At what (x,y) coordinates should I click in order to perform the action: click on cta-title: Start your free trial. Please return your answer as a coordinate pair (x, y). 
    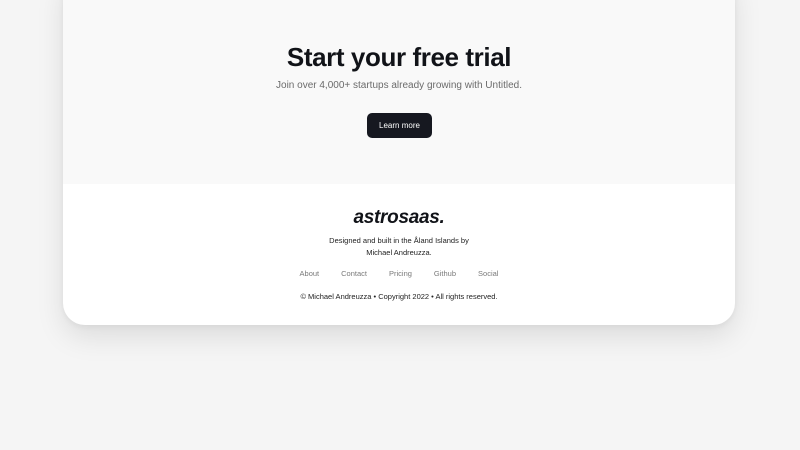
    Looking at the image, I should click on (399, 57).